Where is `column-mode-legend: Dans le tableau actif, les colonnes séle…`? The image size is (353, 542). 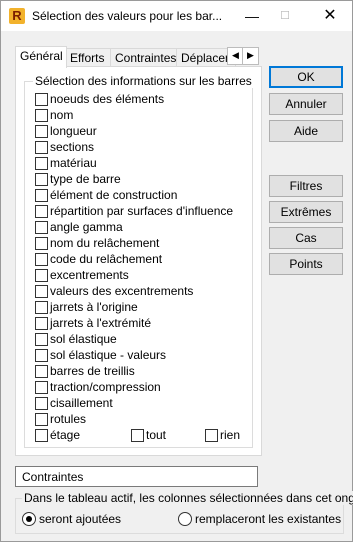 column-mode-legend: Dans le tableau actif, les colonnes séle… is located at coordinates (187, 498).